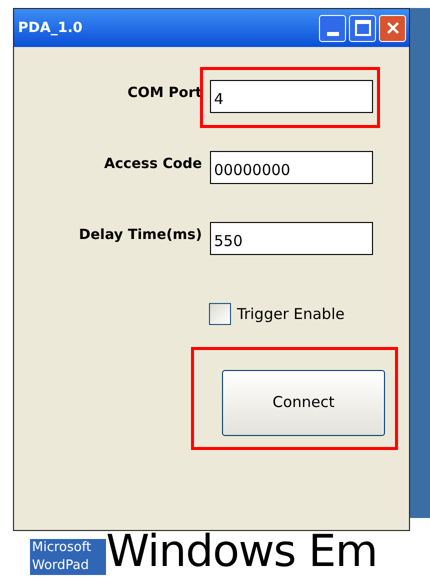  I want to click on desktop-icon-label: Microsoft WordPad, so click(68, 557).